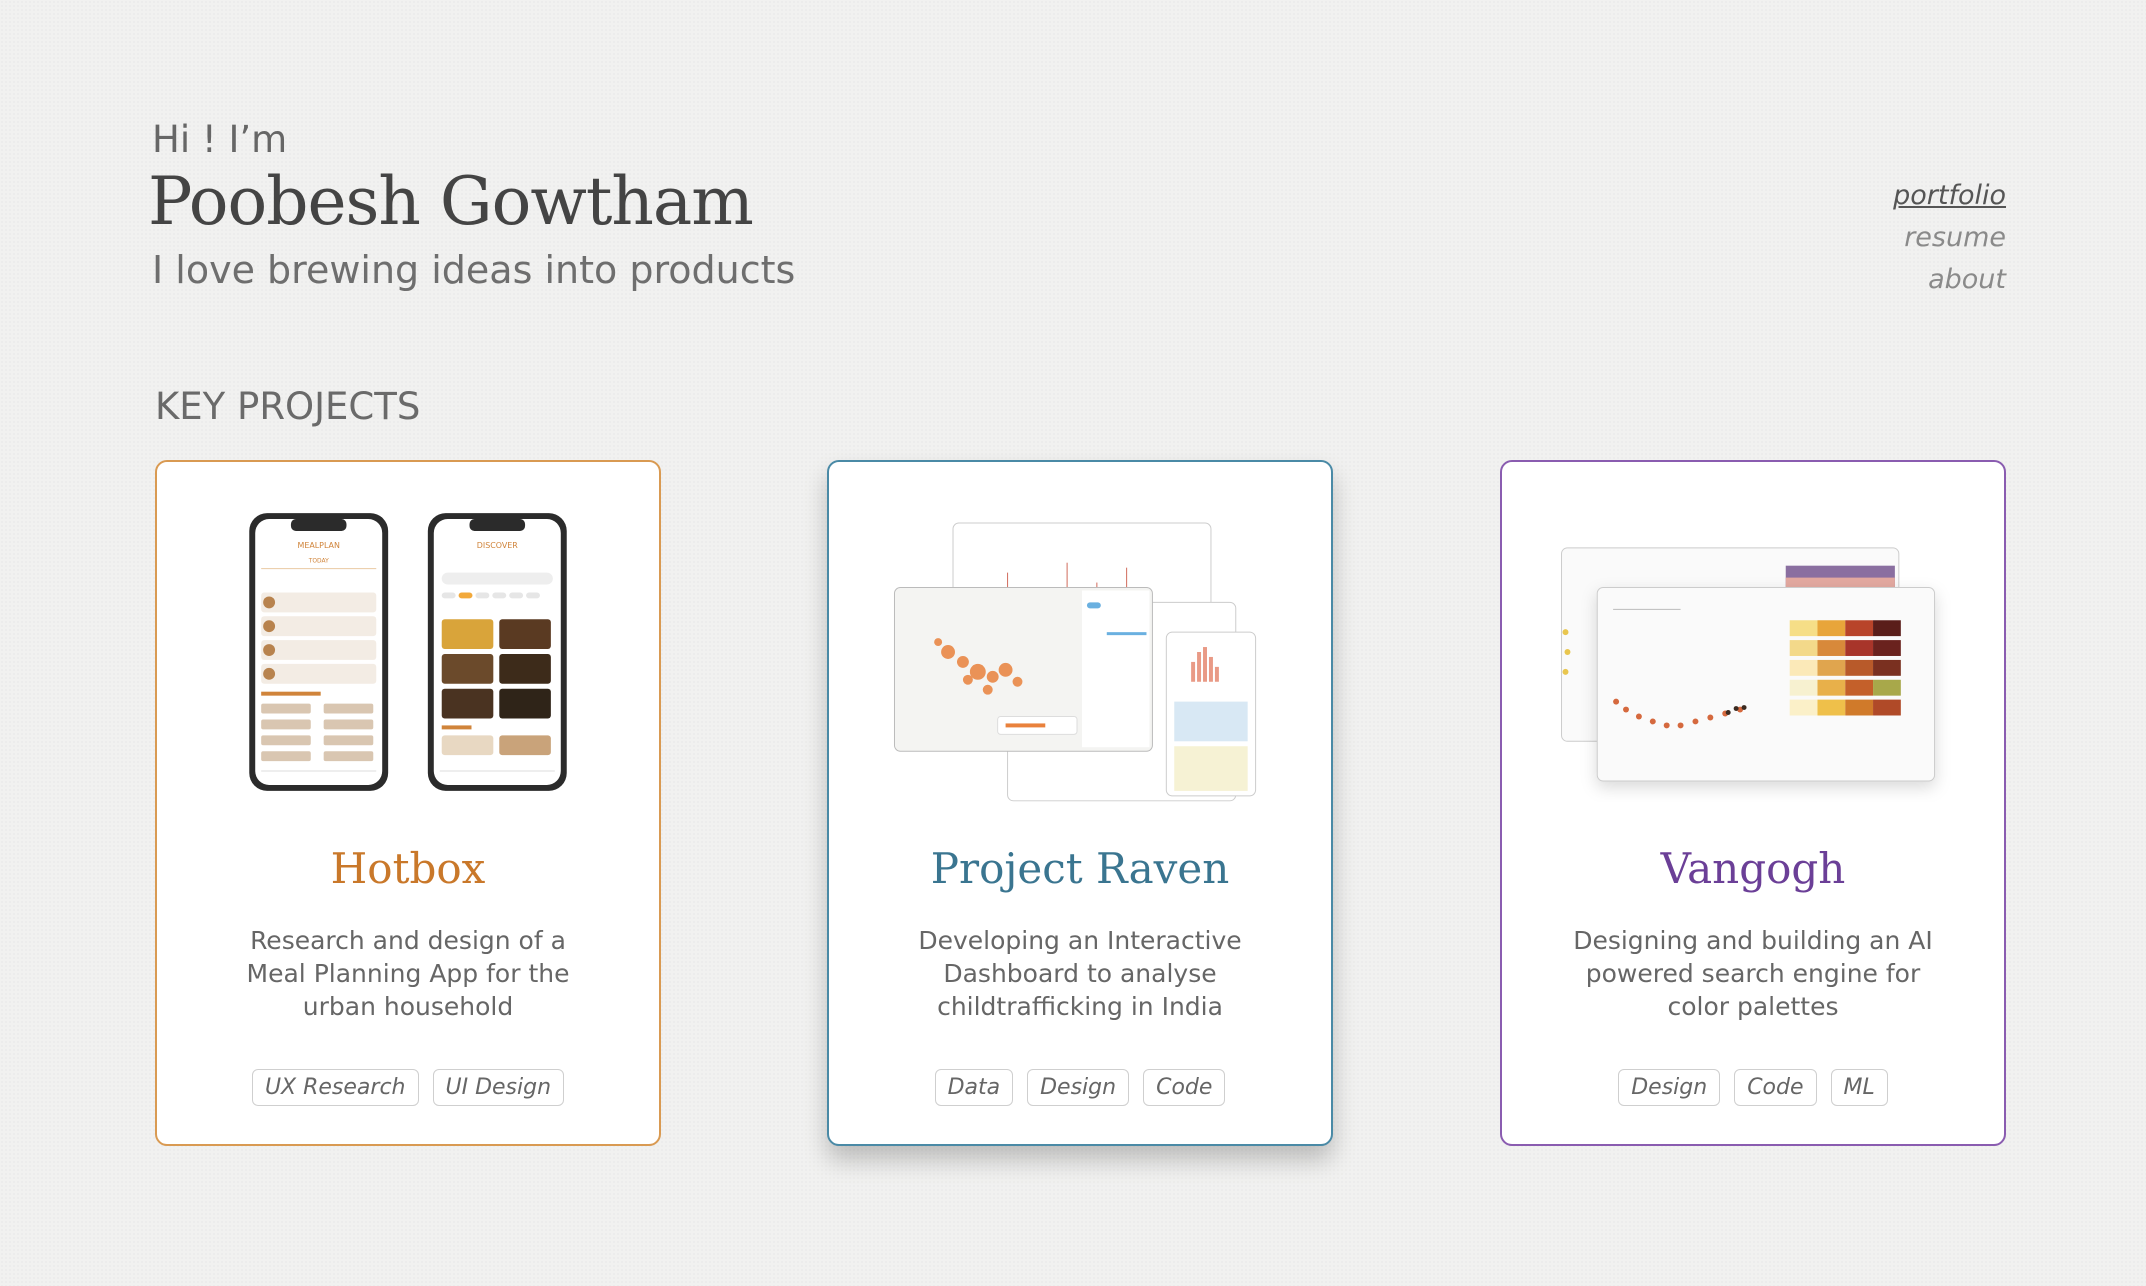  I want to click on project-title: Hotbox, so click(408, 868).